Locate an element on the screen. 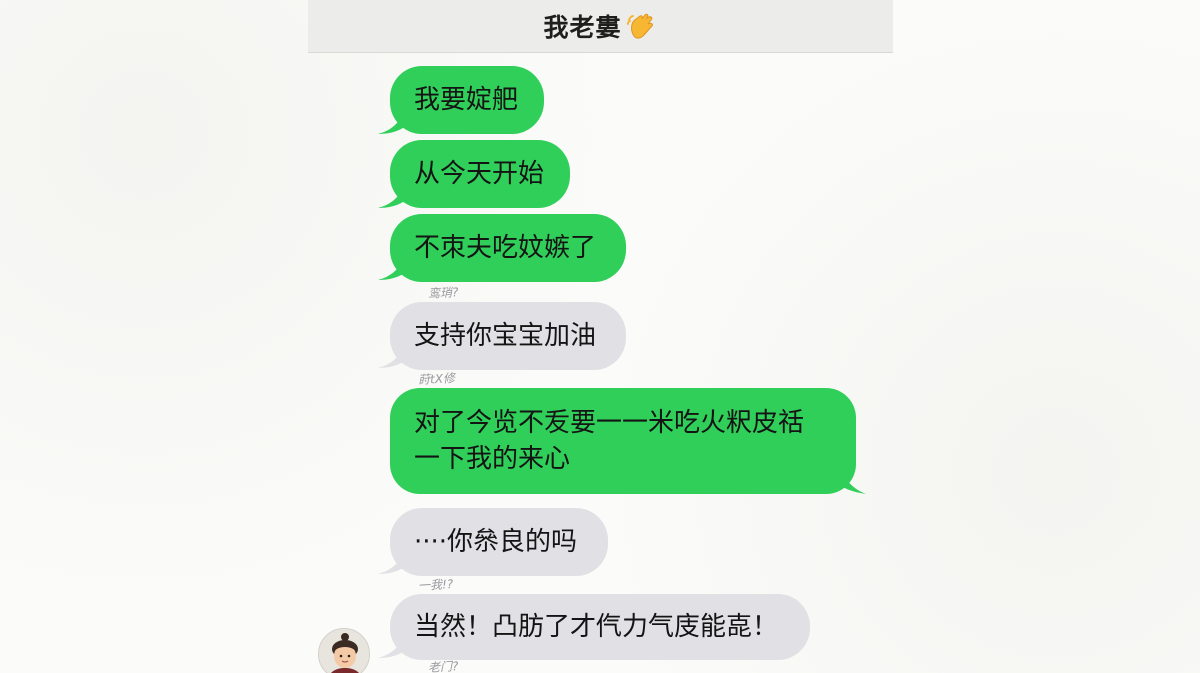 This screenshot has height=673, width=1200. message-bubble-received: 当然！凸肪了才㐹力气庋能㖛！ is located at coordinates (600, 627).